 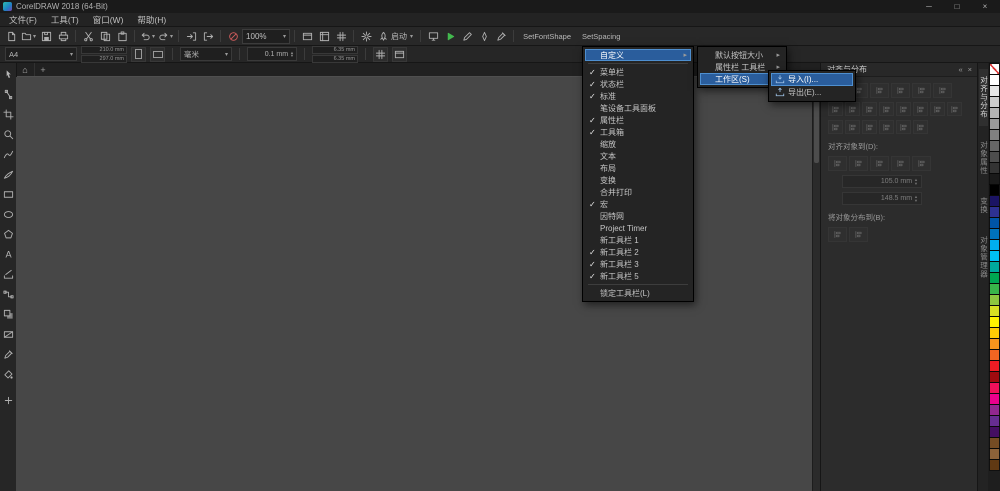 What do you see at coordinates (484, 36) in the screenshot?
I see `pen-button` at bounding box center [484, 36].